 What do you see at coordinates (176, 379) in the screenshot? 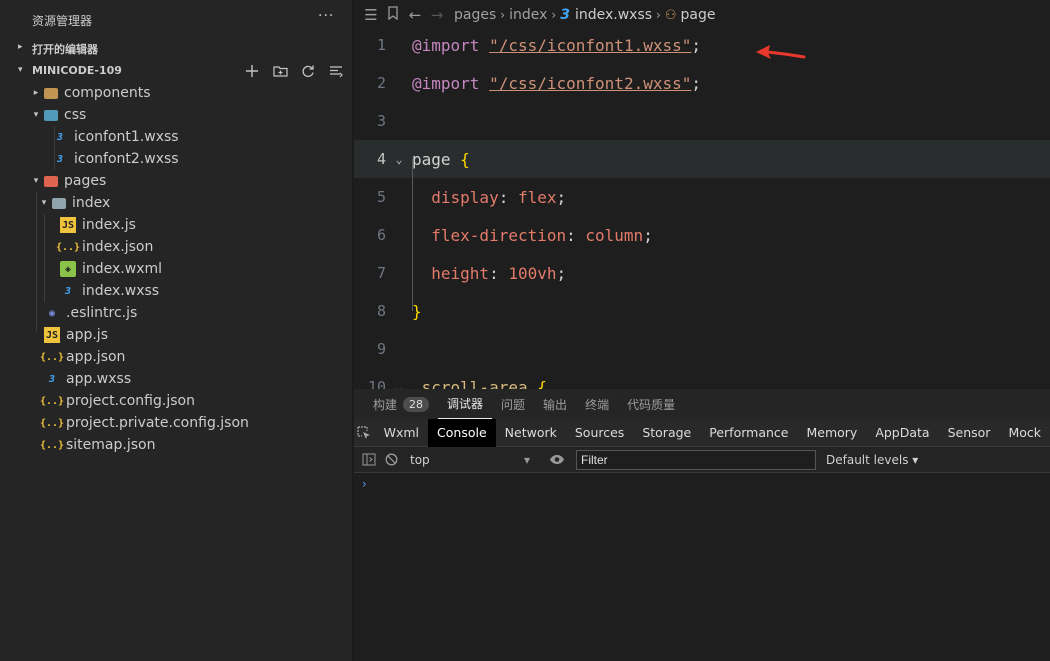
I see `tree-item: 3 app.wxss` at bounding box center [176, 379].